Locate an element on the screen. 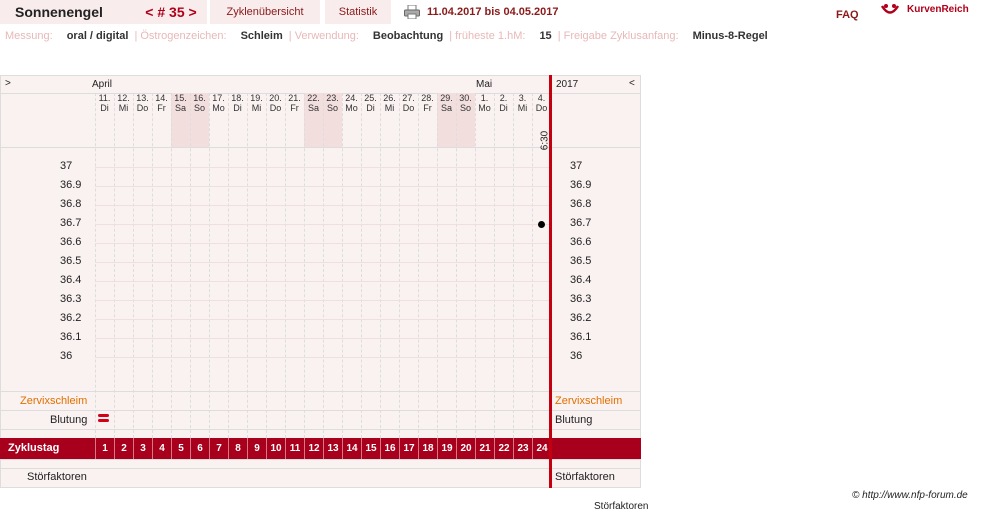  tab-statistics: Statistik is located at coordinates (358, 12).